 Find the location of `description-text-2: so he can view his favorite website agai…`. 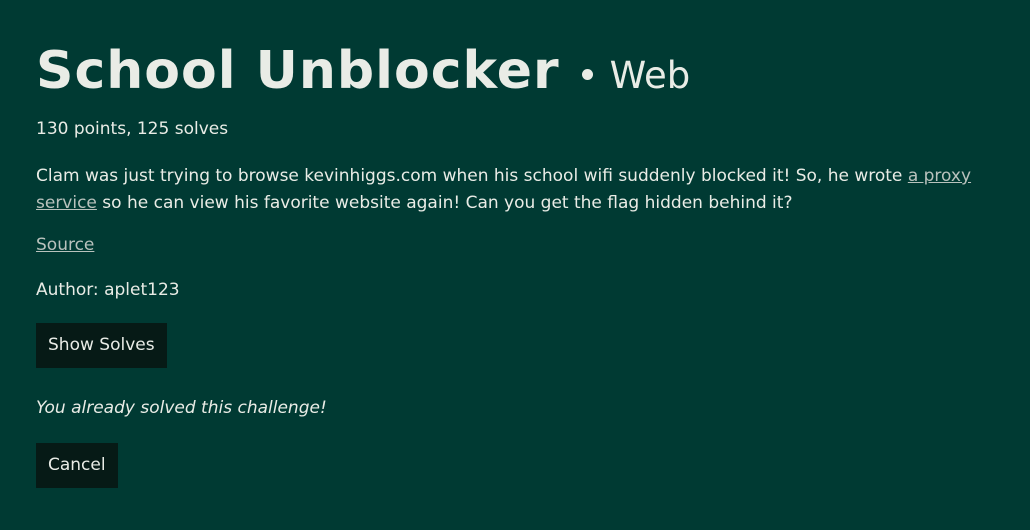

description-text-2: so he can view his favorite website agai… is located at coordinates (444, 203).